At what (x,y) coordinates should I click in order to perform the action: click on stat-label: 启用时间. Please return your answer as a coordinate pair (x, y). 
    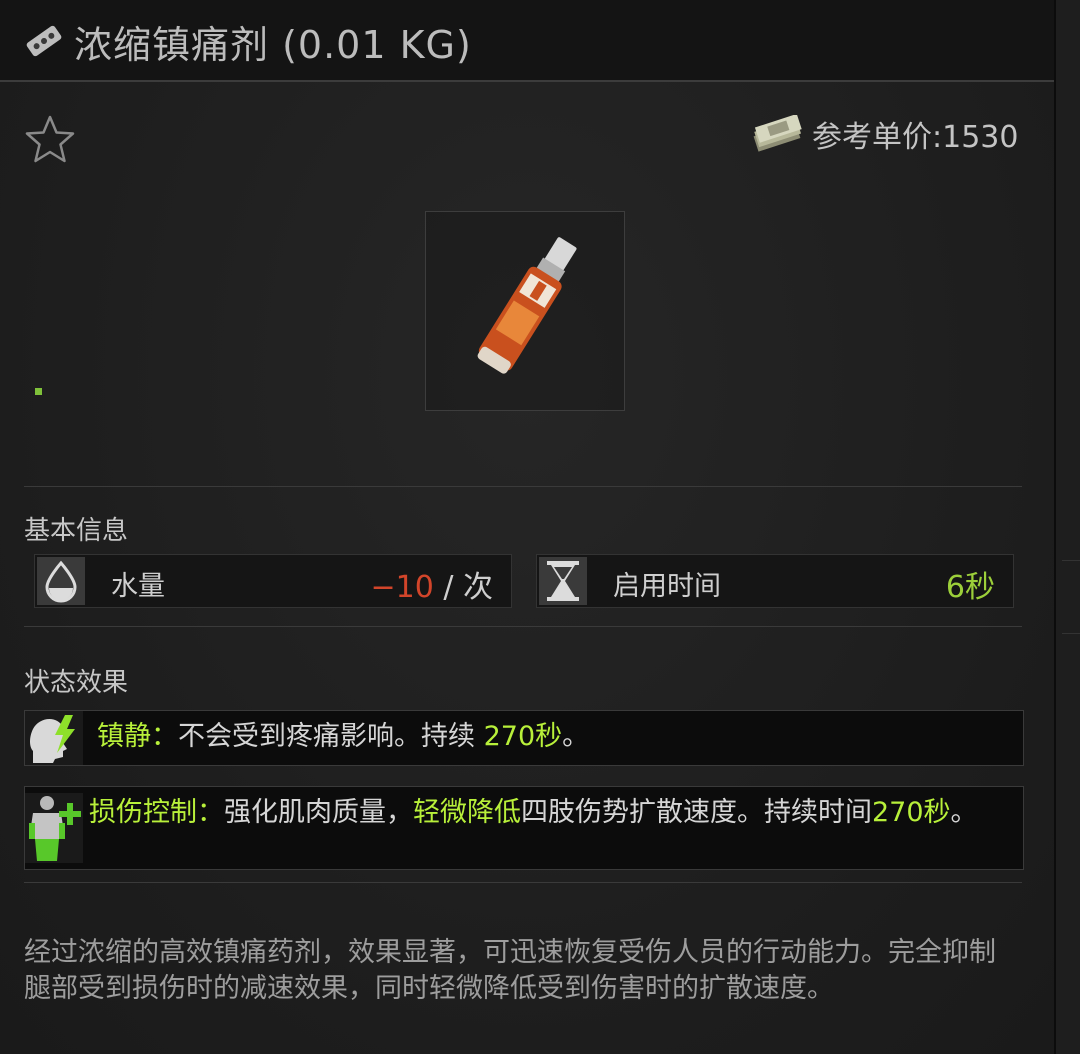
    Looking at the image, I should click on (667, 586).